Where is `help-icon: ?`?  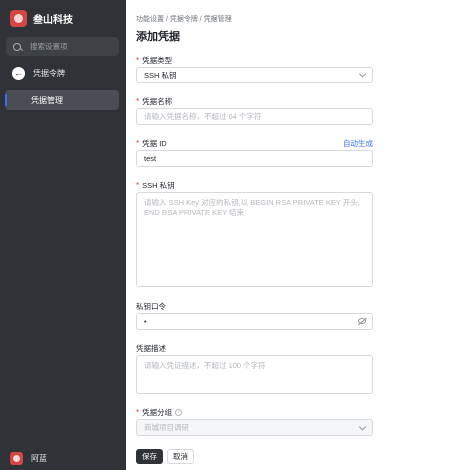 help-icon: ? is located at coordinates (179, 412).